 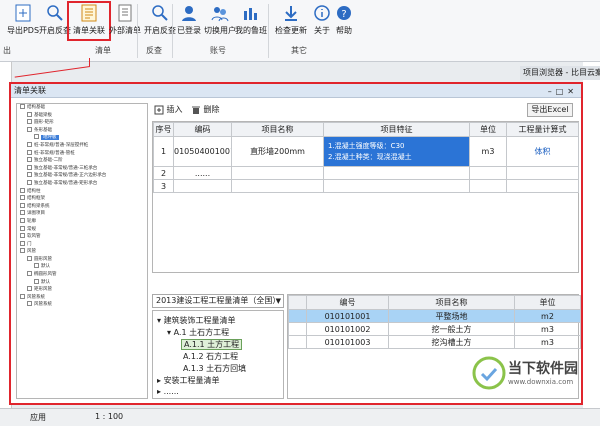 I want to click on insert-button: 插入, so click(x=168, y=110).